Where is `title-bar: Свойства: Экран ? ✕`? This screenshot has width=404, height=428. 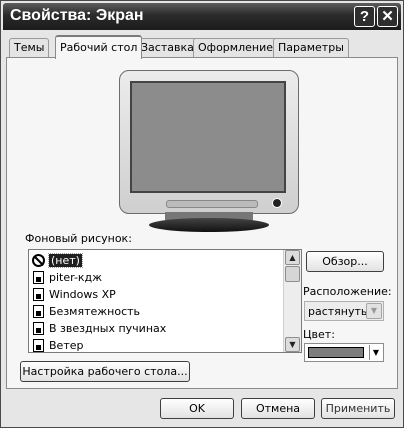 title-bar: Свойства: Экран ? ✕ is located at coordinates (202, 16).